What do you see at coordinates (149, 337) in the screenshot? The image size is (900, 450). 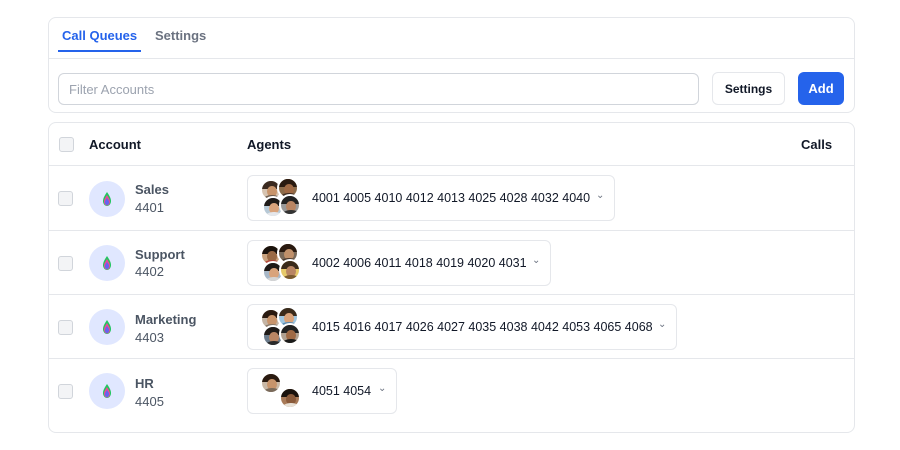 I see `account-number: 4403` at bounding box center [149, 337].